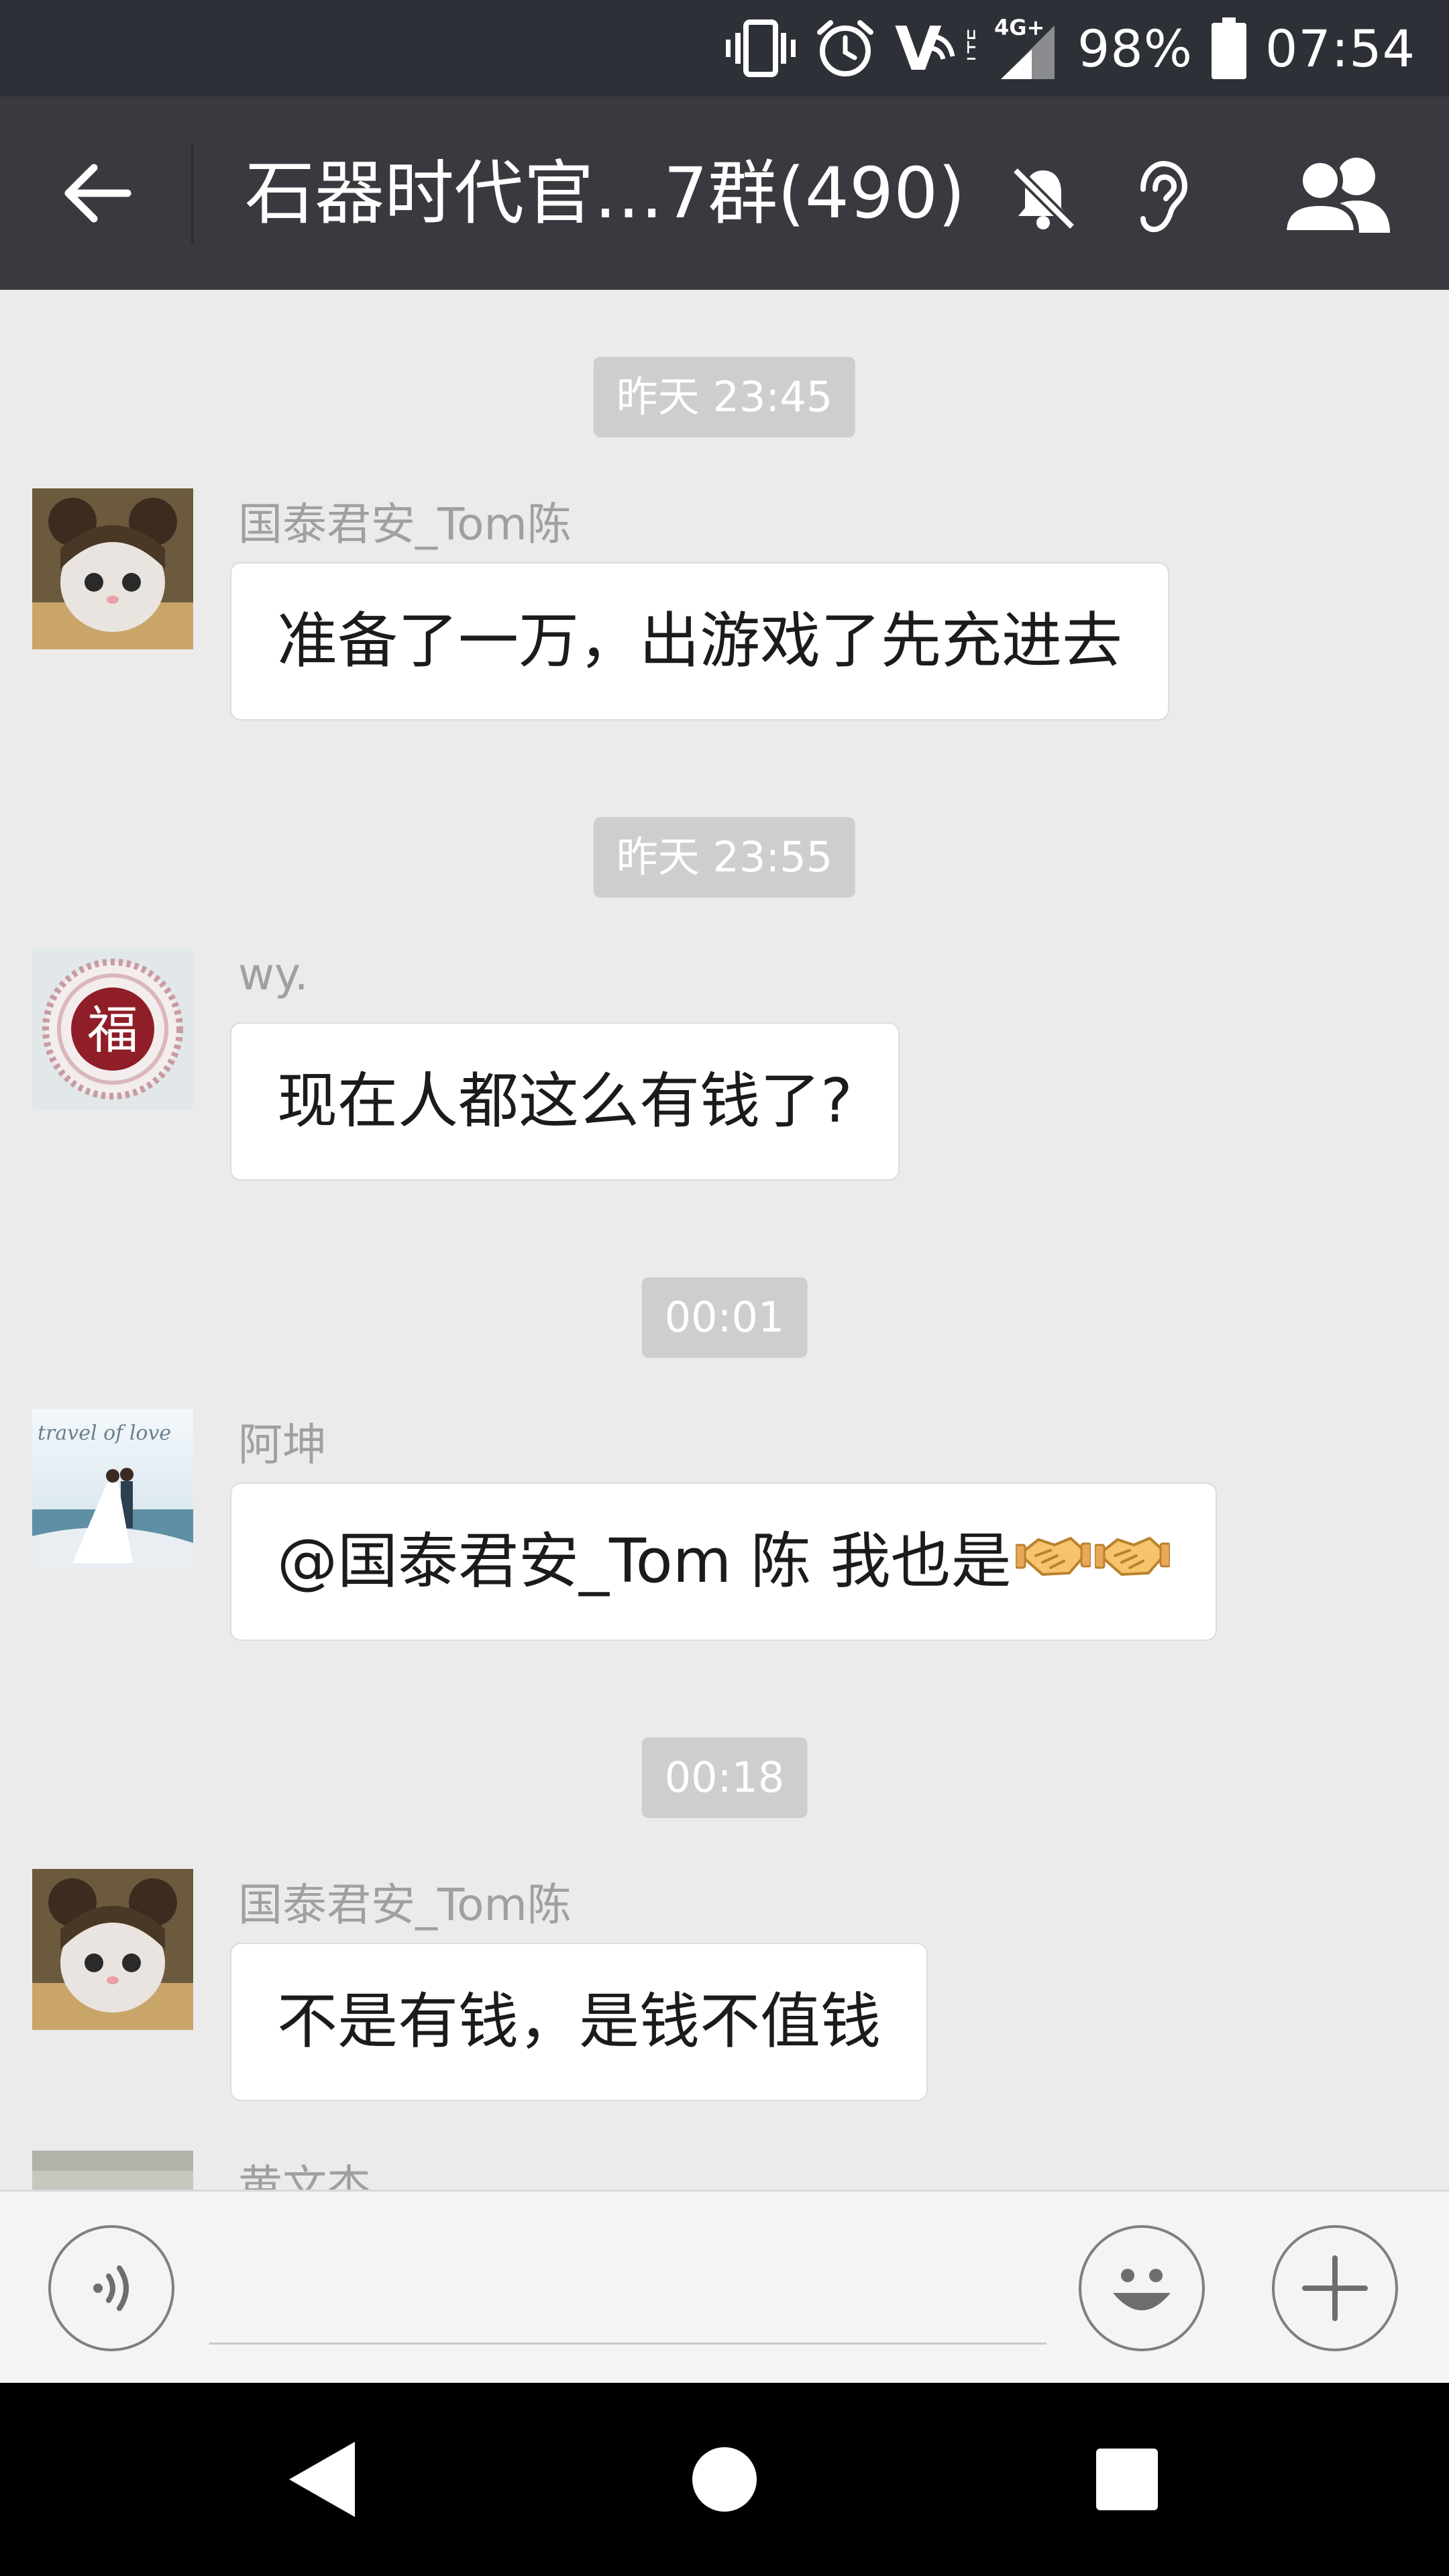  What do you see at coordinates (724, 1317) in the screenshot?
I see `timestamp: 00:01` at bounding box center [724, 1317].